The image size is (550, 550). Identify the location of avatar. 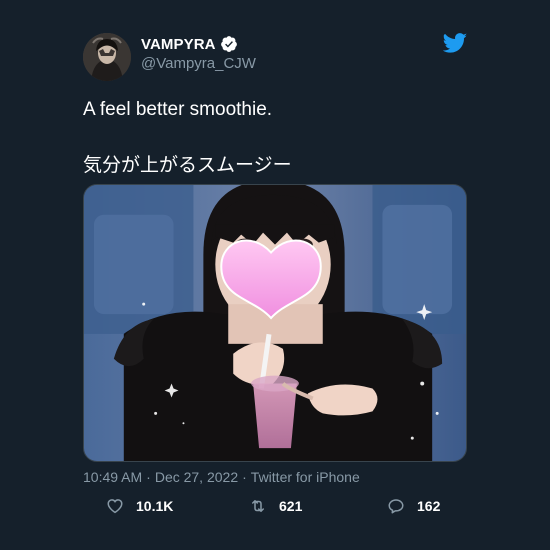
(107, 57).